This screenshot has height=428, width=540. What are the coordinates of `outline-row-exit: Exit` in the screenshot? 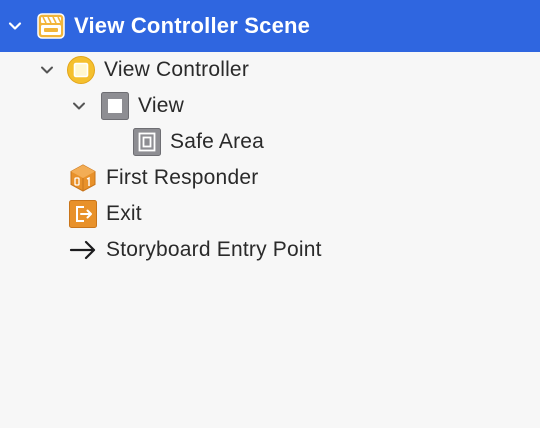 It's located at (270, 214).